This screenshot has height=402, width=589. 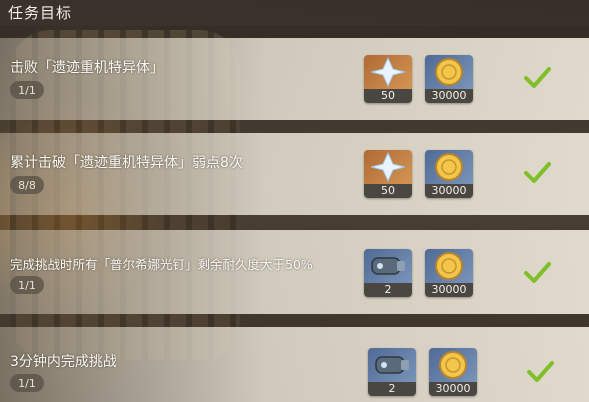 I want to click on task-title: 3分钟内完成挑战, so click(x=63, y=362).